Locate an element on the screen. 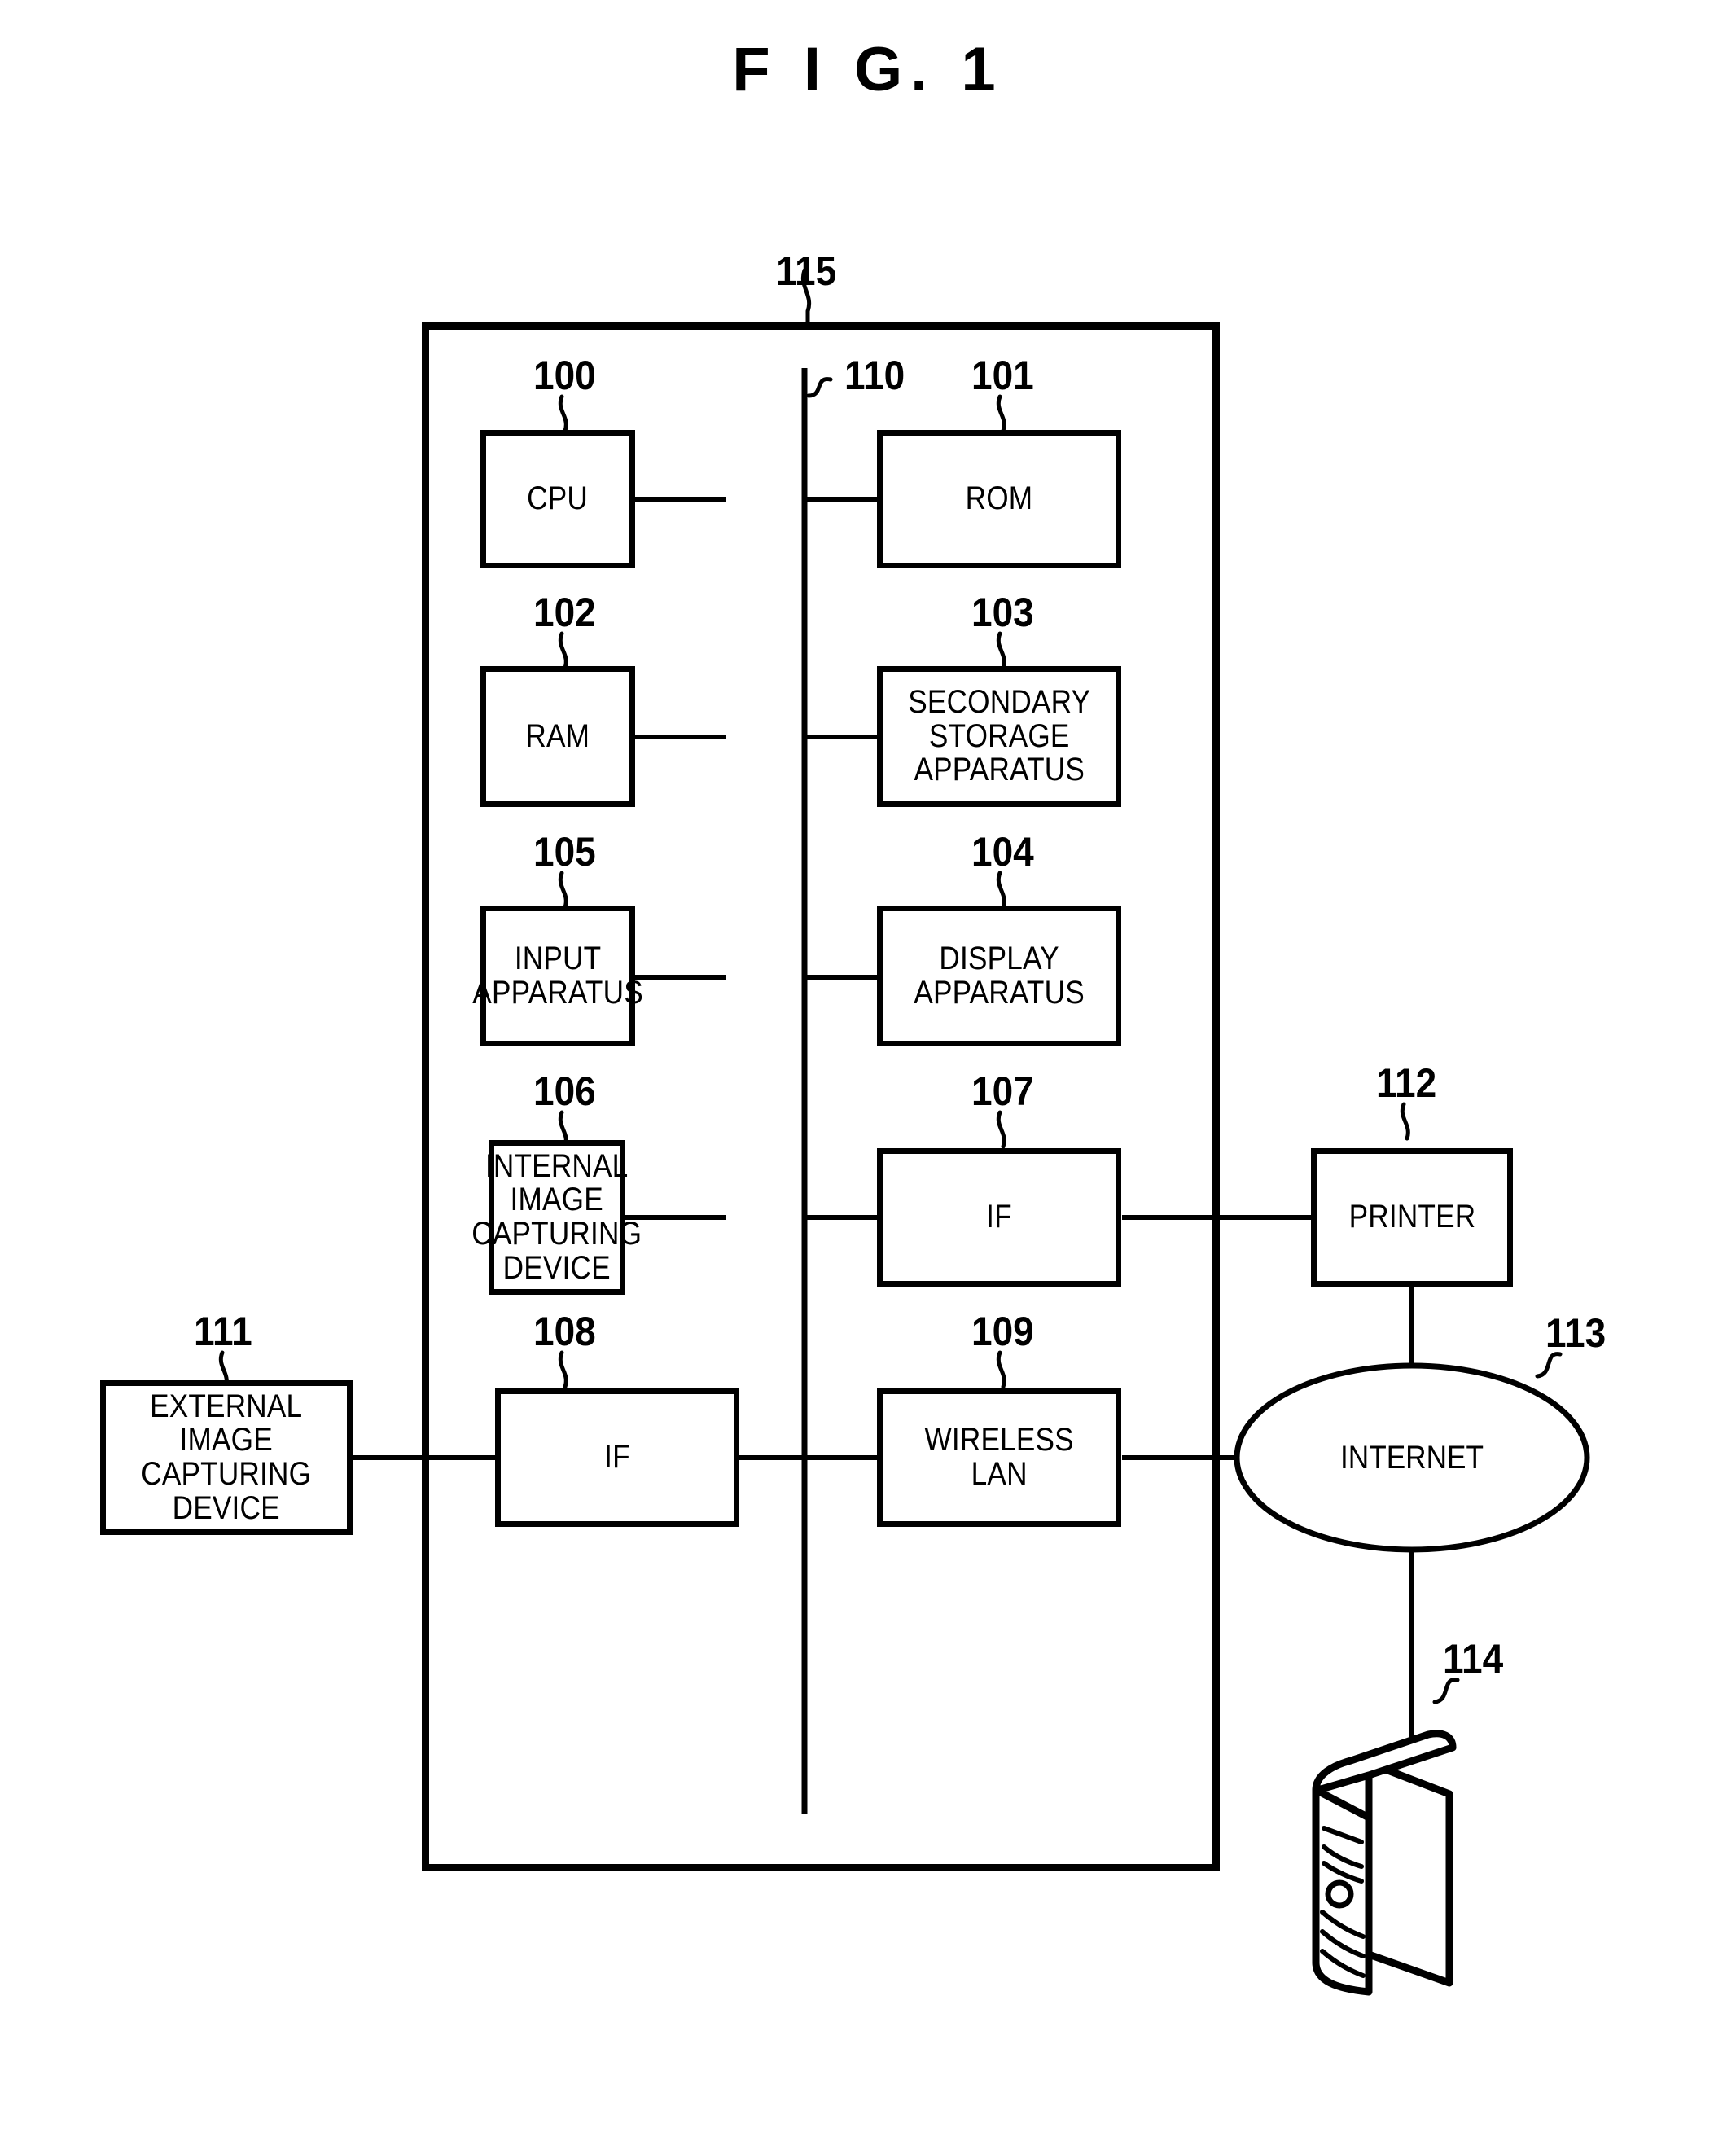 This screenshot has width=1736, height=2136. block-rom-label: ROM is located at coordinates (999, 498).